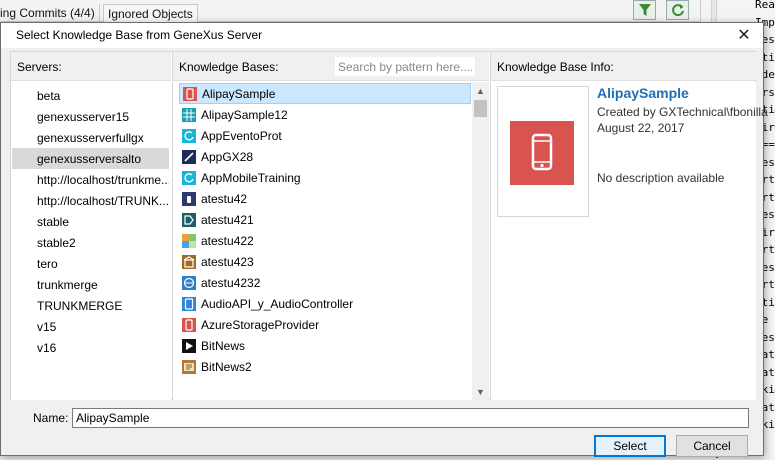 The width and height of the screenshot is (775, 460). Describe the element at coordinates (325, 240) in the screenshot. I see `kb-list-item: atestu422` at that location.